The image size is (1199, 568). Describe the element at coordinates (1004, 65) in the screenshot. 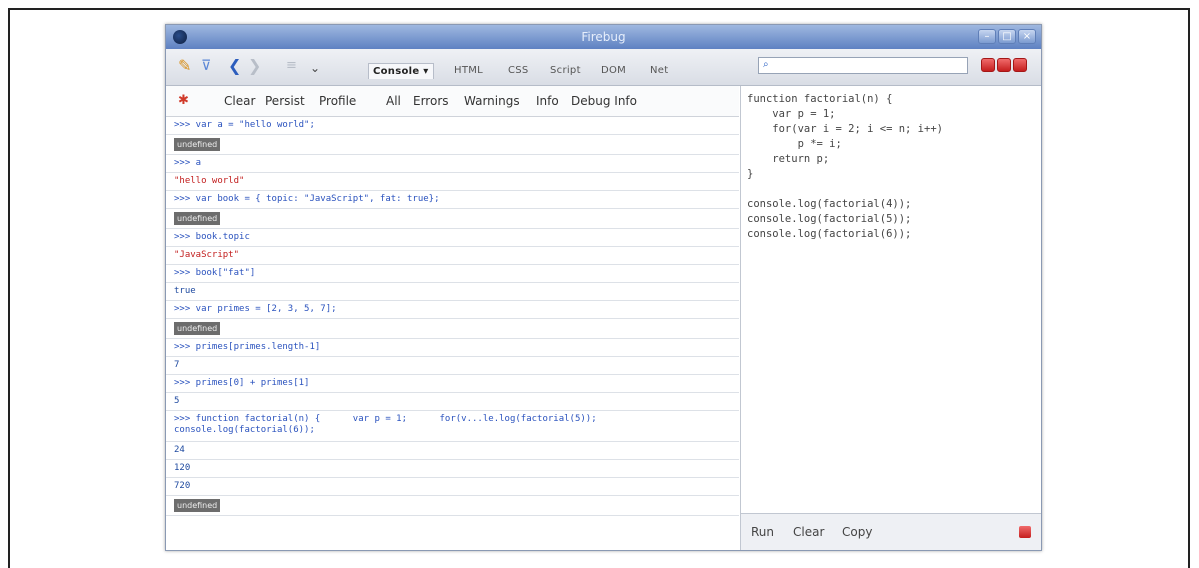

I see `detach-firebug-icon` at that location.